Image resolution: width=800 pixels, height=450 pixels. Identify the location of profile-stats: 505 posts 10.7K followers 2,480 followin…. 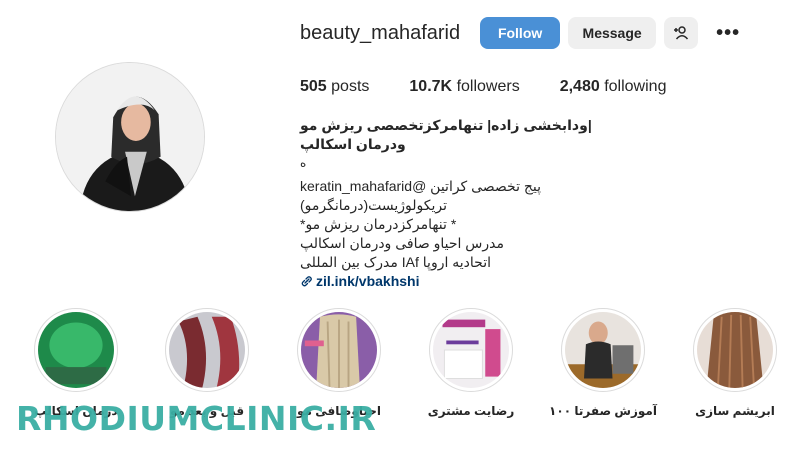
(503, 87).